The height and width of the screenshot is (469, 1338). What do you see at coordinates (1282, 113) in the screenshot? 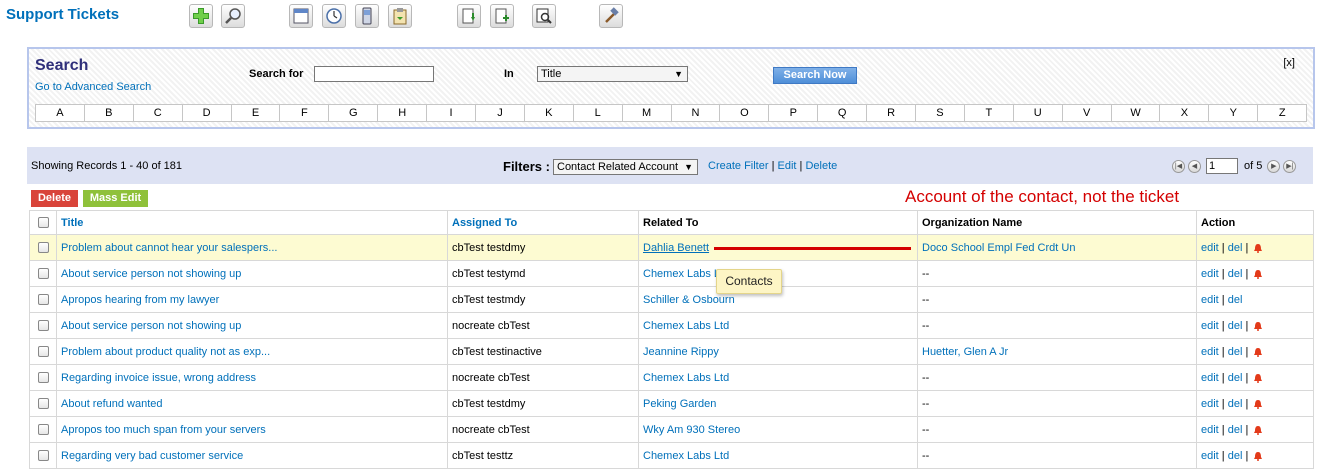
I see `alphabet-letter: Z` at bounding box center [1282, 113].